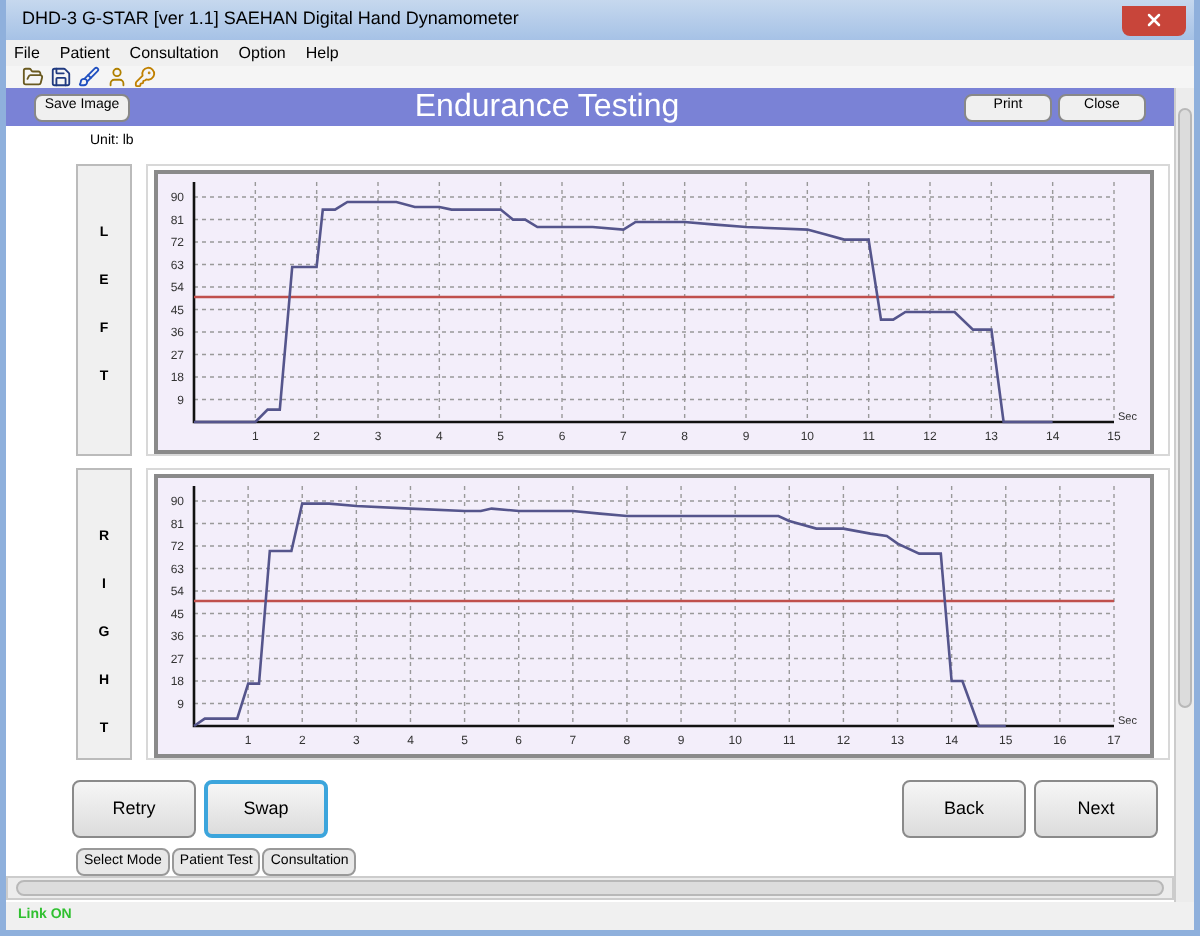 The image size is (1200, 936). I want to click on menu-item: File, so click(27, 53).